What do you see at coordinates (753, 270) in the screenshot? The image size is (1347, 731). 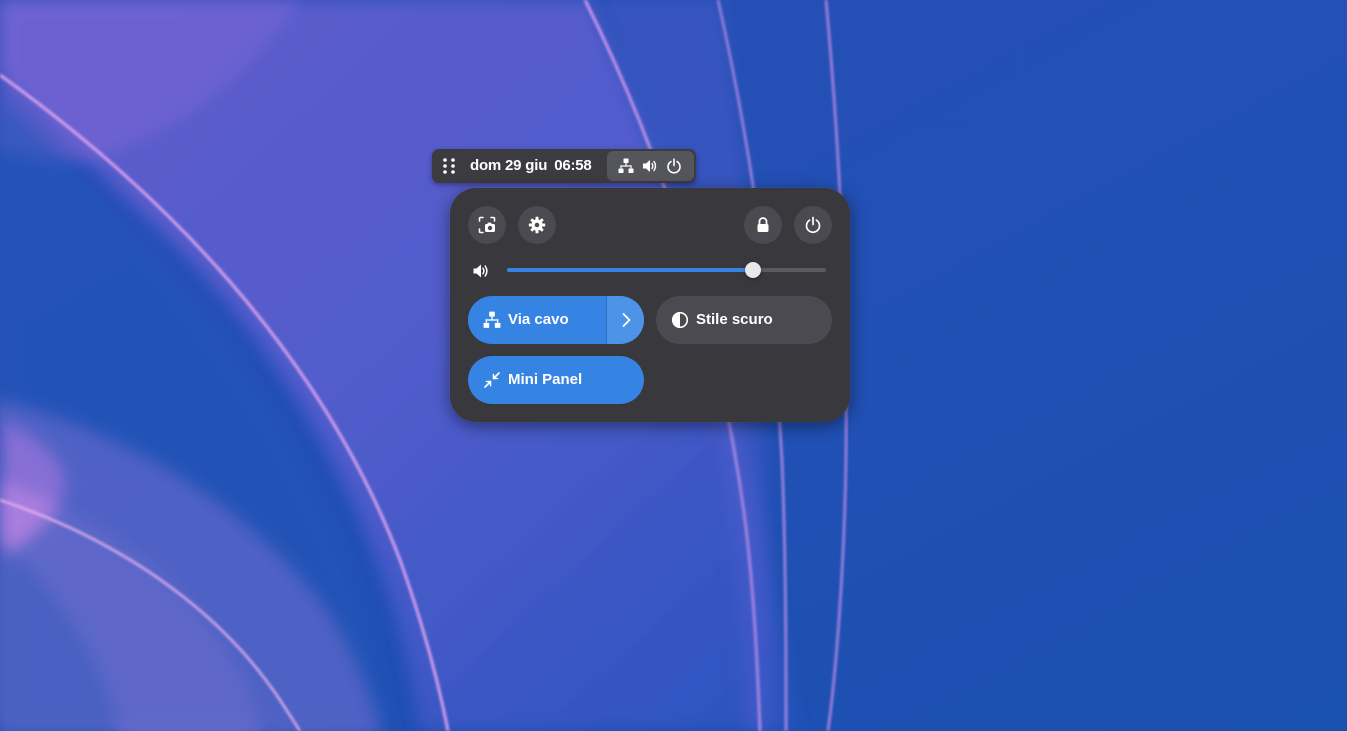 I see `volume-slider-handle` at bounding box center [753, 270].